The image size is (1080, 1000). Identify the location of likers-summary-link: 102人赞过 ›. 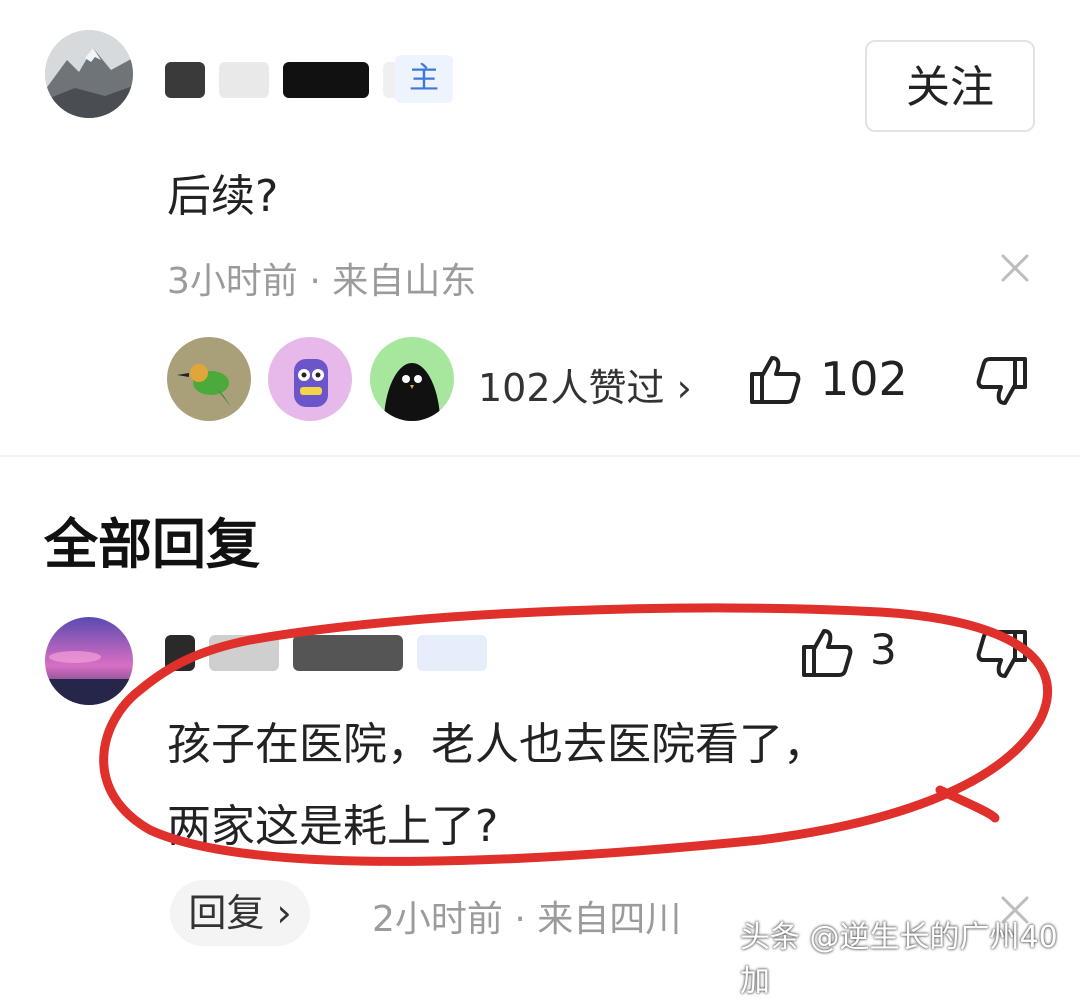
(585, 384).